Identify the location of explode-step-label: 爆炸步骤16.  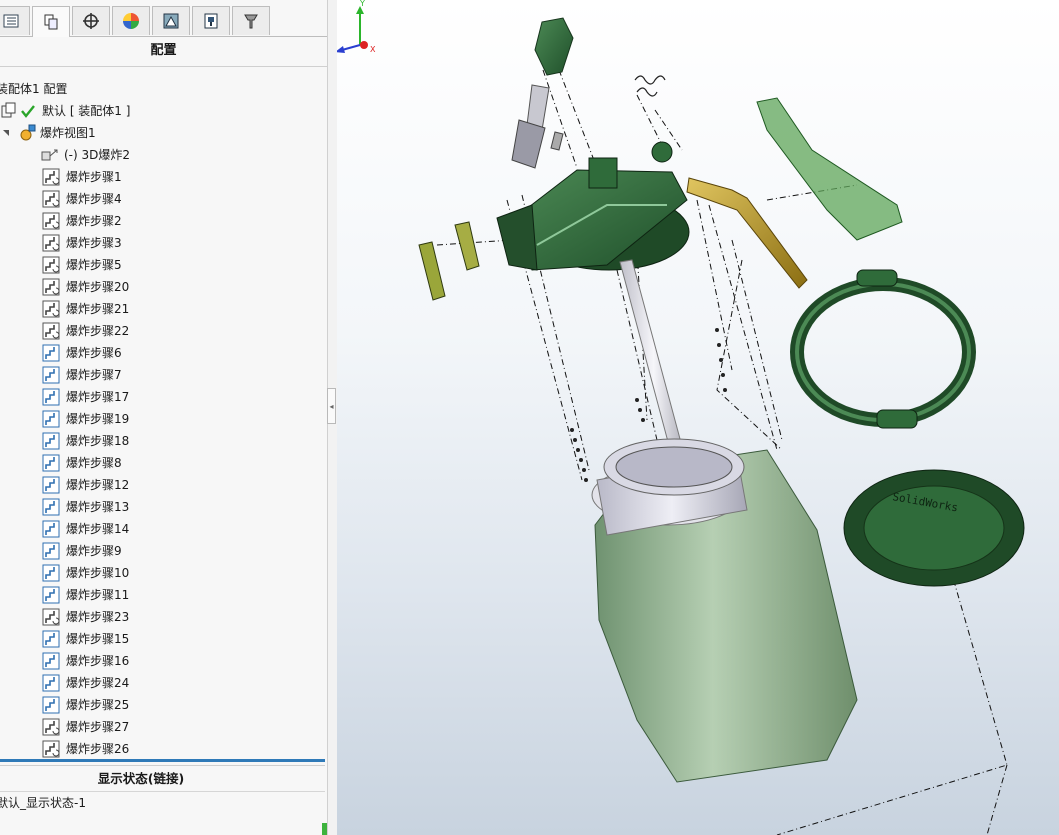
(98, 661).